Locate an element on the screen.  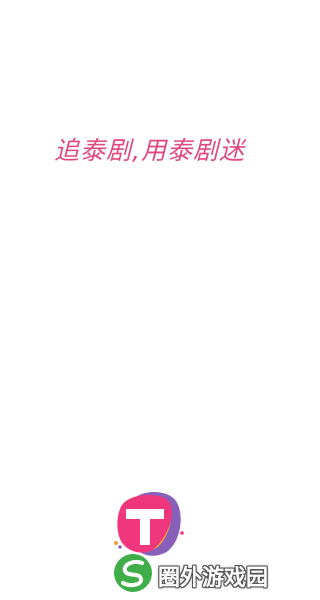
watermark-text: 圈外游戏园 is located at coordinates (213, 578).